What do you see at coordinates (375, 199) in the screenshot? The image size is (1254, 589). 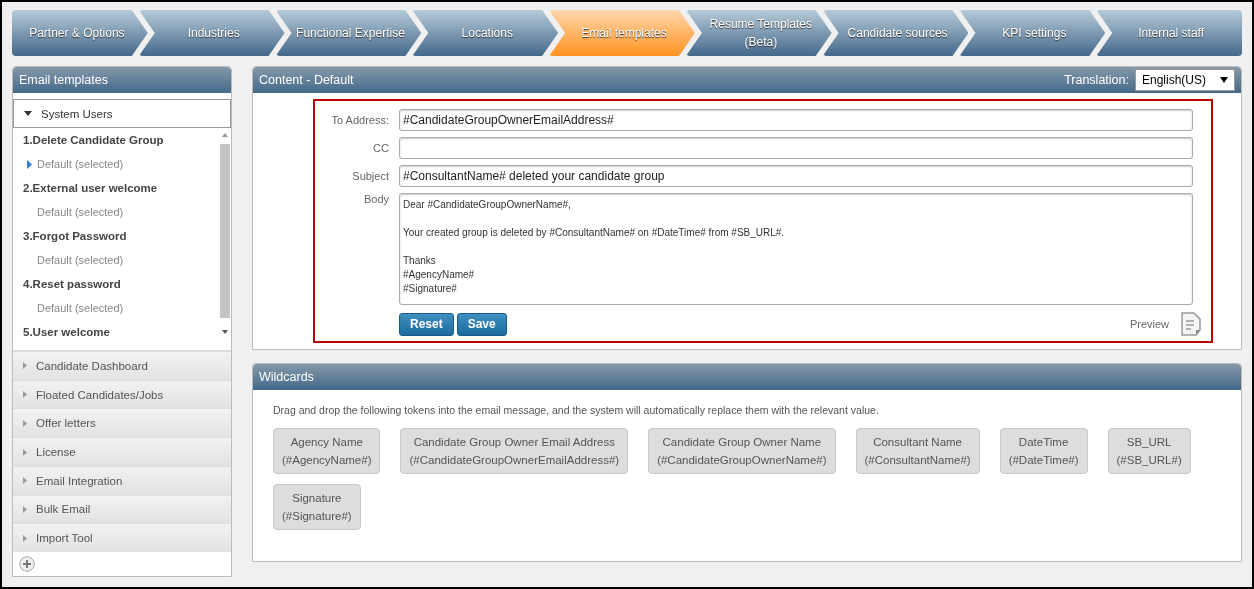 I see `field-label: Body` at bounding box center [375, 199].